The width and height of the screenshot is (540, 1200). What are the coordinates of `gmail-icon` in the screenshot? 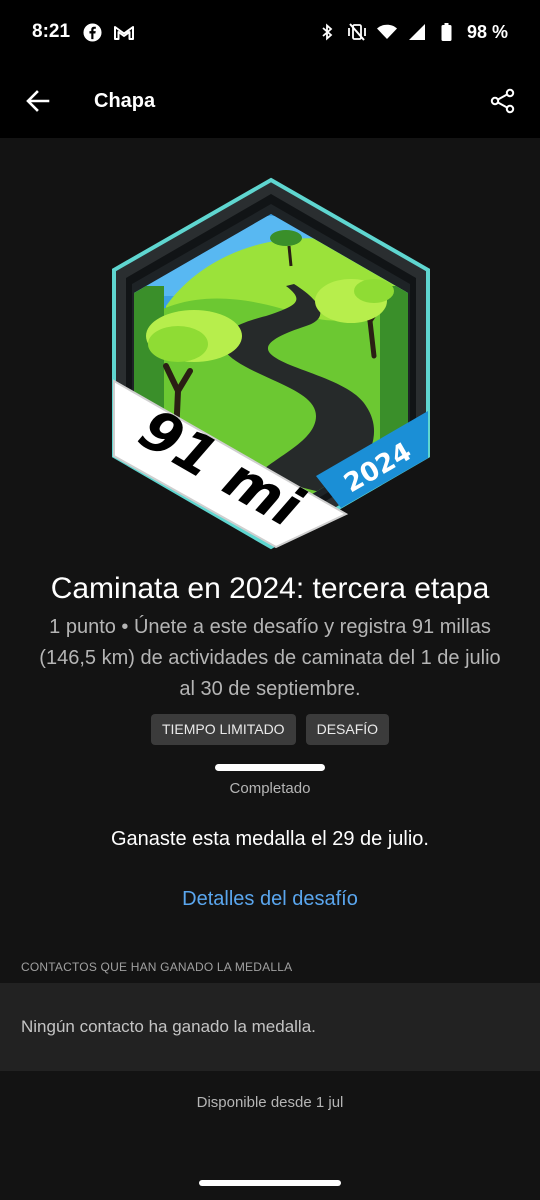 It's located at (124, 32).